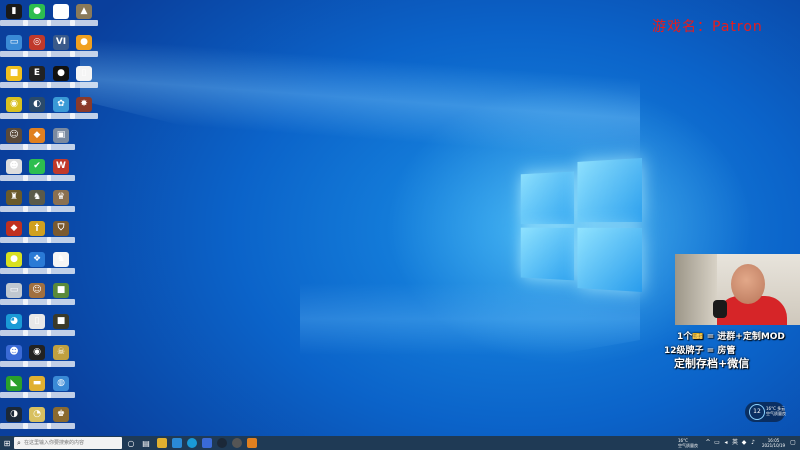  Describe the element at coordinates (61, 389) in the screenshot. I see `desktop-shortcut: ◍` at that location.